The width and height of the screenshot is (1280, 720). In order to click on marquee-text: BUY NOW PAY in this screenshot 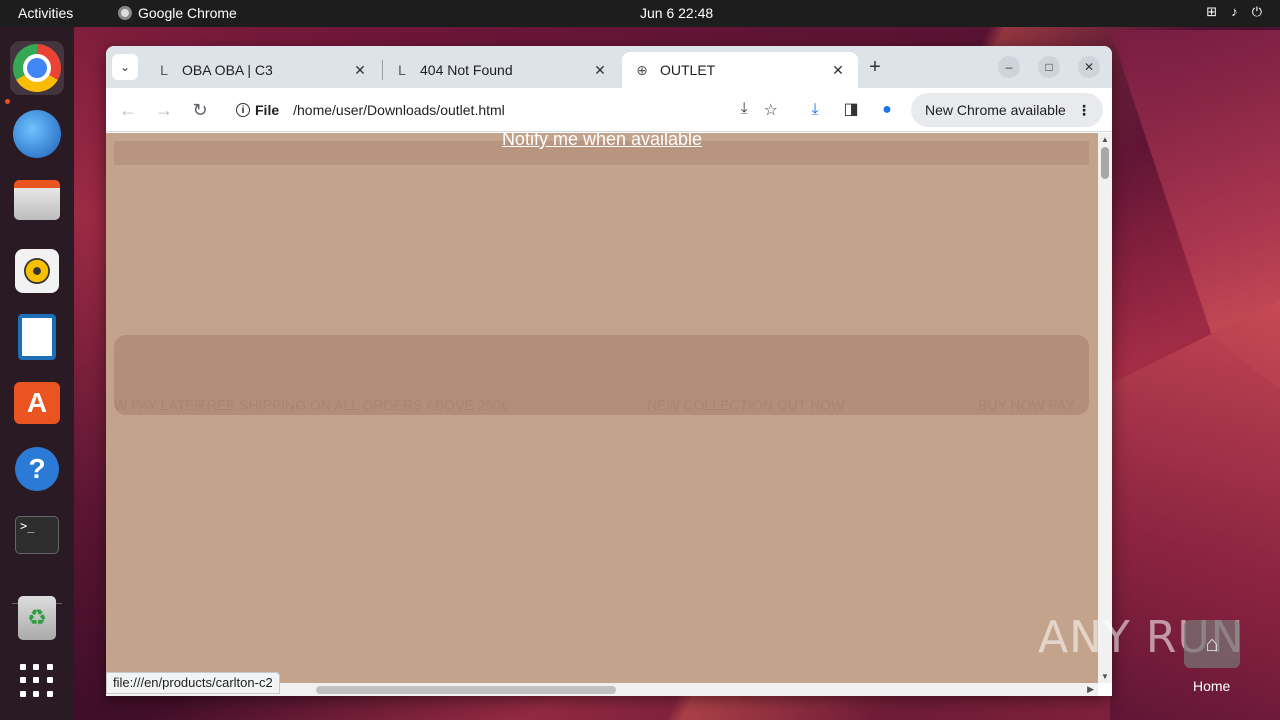, I will do `click(1026, 405)`.